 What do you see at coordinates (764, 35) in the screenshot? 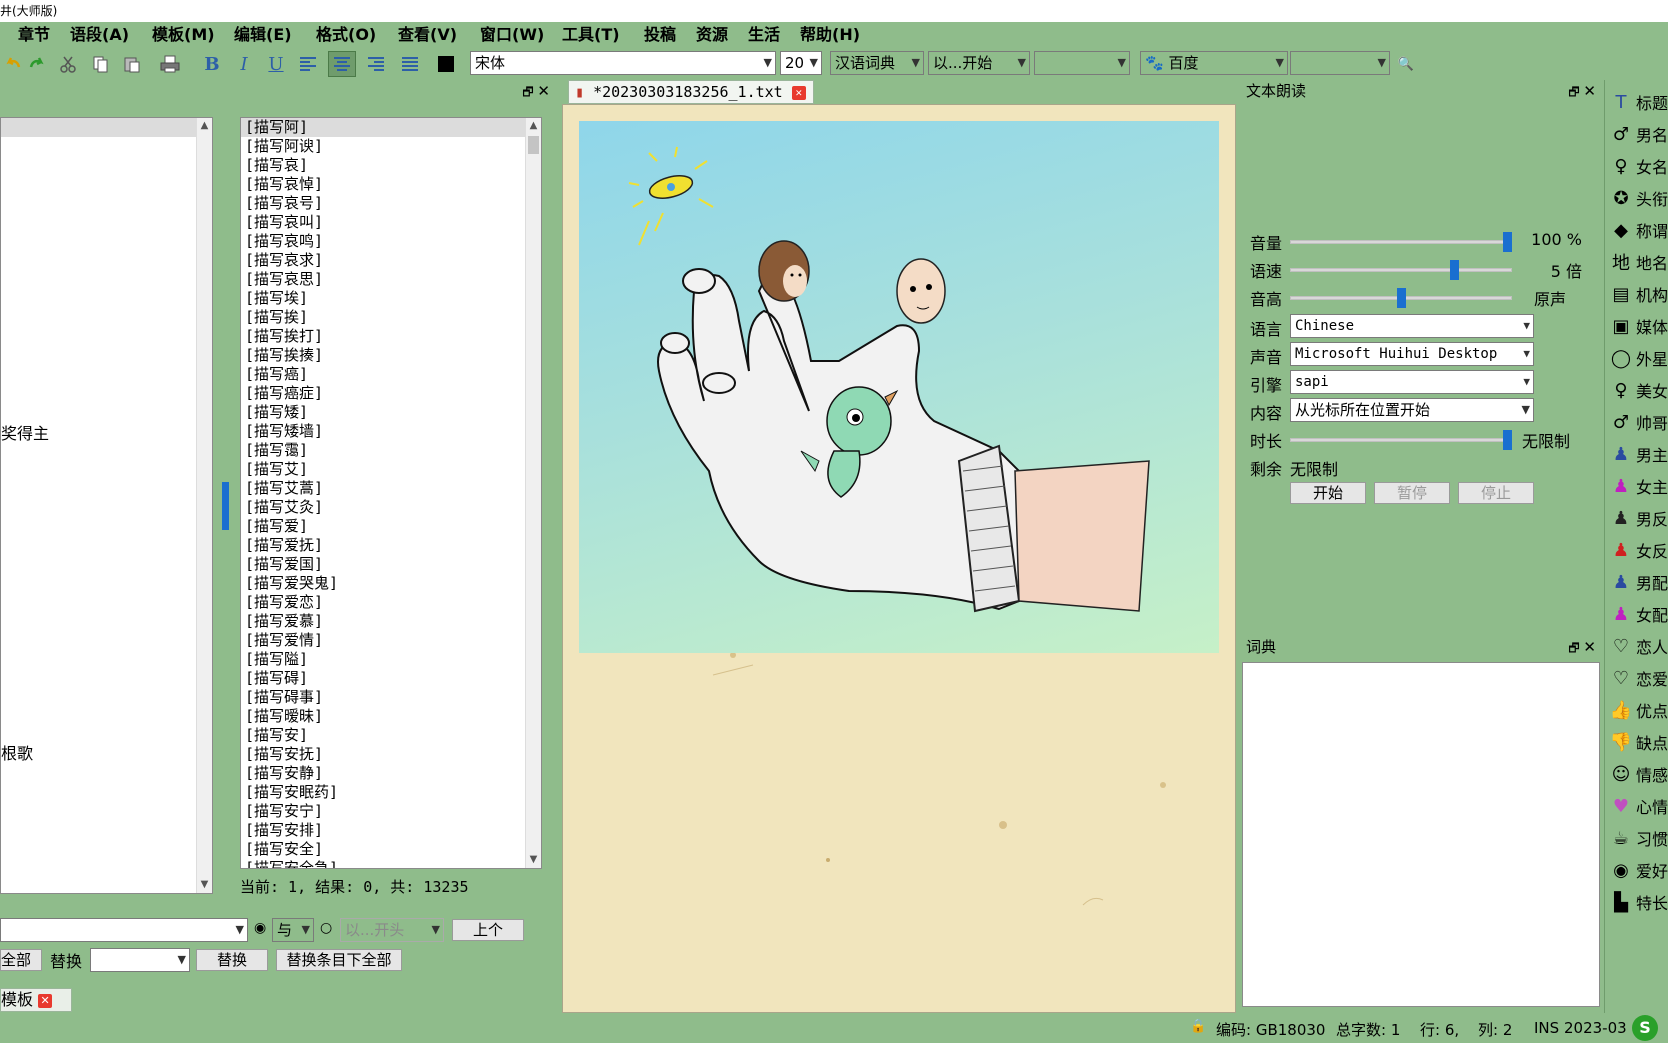
I see `menu-life: 生活` at bounding box center [764, 35].